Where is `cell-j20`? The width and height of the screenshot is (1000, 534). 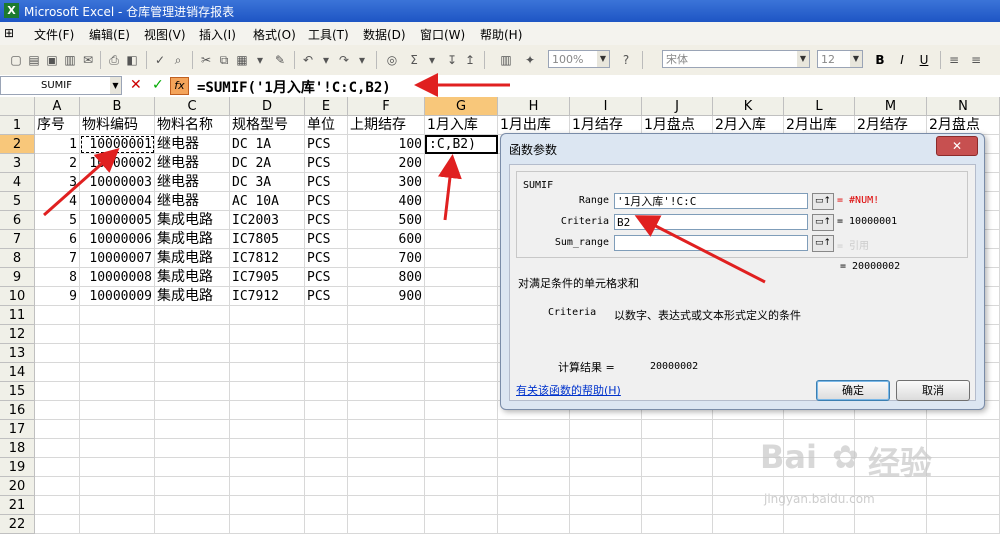
cell-j20 is located at coordinates (677, 486).